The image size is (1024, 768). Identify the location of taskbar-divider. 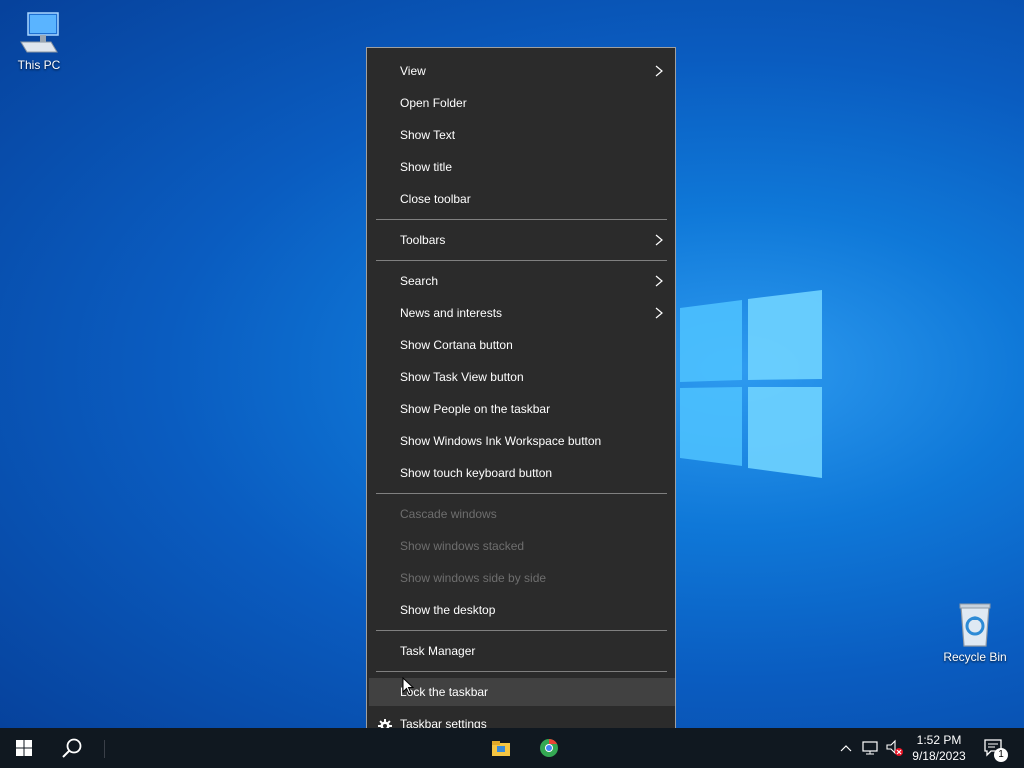
(104, 749).